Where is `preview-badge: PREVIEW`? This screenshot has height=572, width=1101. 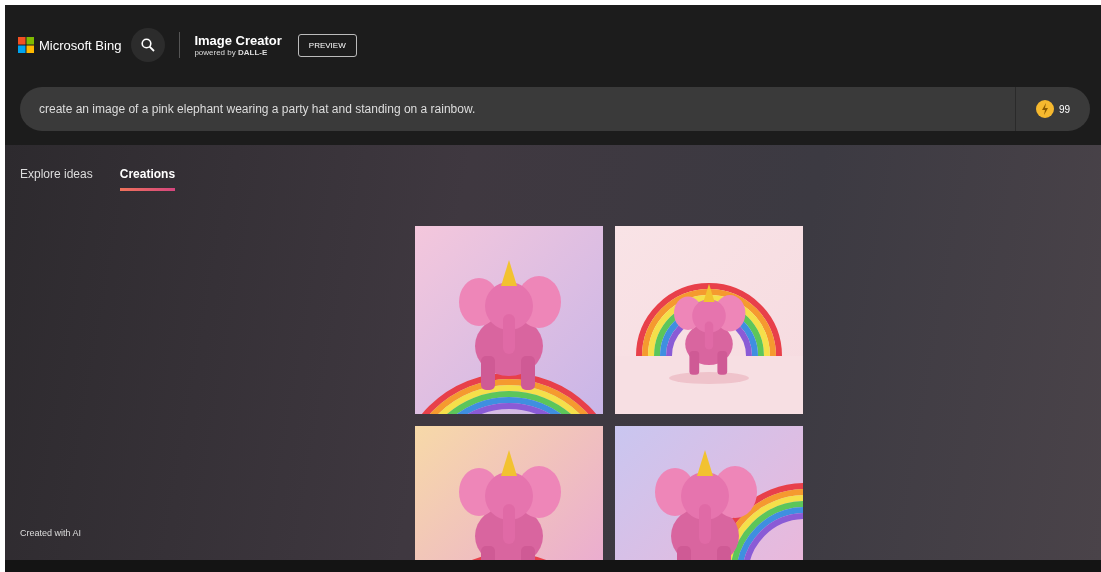
preview-badge: PREVIEW is located at coordinates (327, 45).